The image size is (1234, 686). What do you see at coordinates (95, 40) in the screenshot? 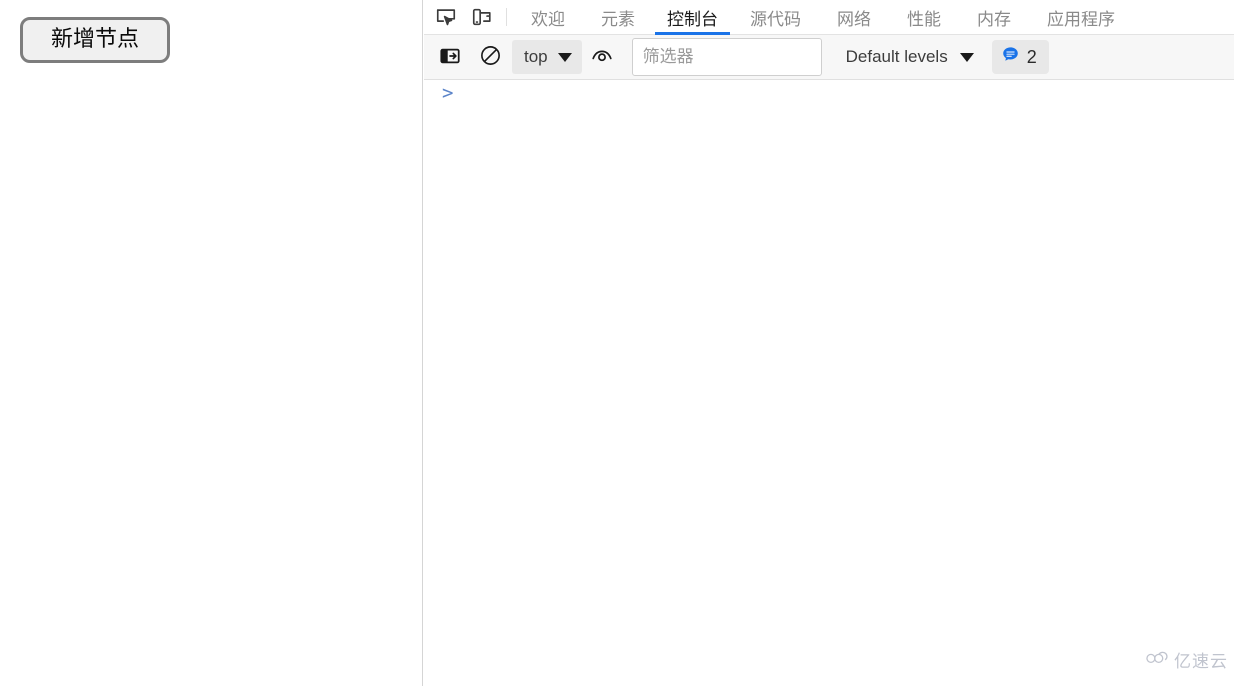
I see `add-node-button: 新增节点` at bounding box center [95, 40].